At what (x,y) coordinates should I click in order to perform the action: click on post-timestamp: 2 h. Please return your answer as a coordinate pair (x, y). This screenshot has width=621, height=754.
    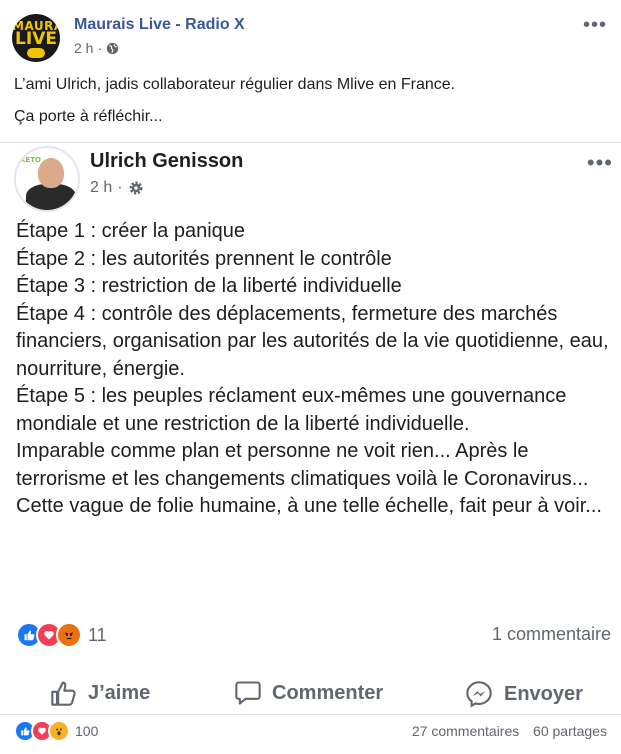
    Looking at the image, I should click on (83, 48).